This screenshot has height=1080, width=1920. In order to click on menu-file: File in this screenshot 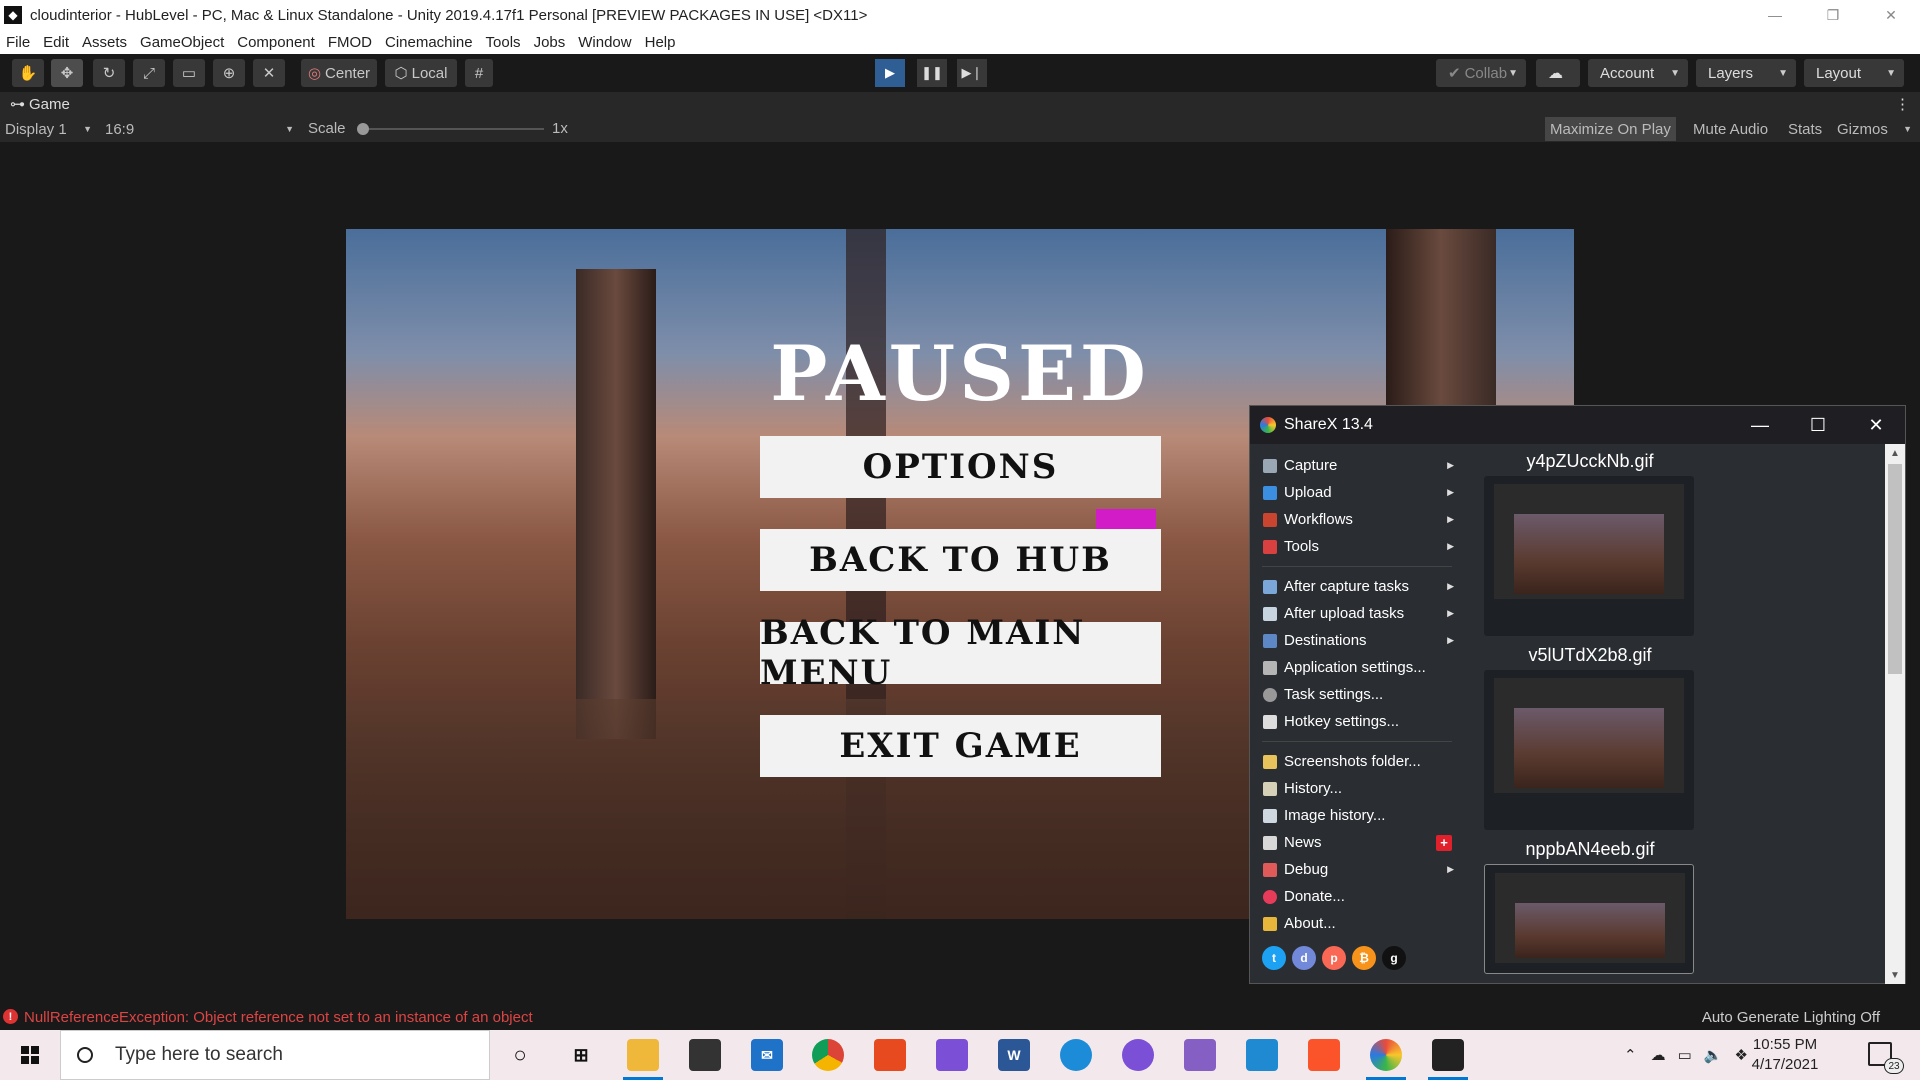, I will do `click(18, 42)`.